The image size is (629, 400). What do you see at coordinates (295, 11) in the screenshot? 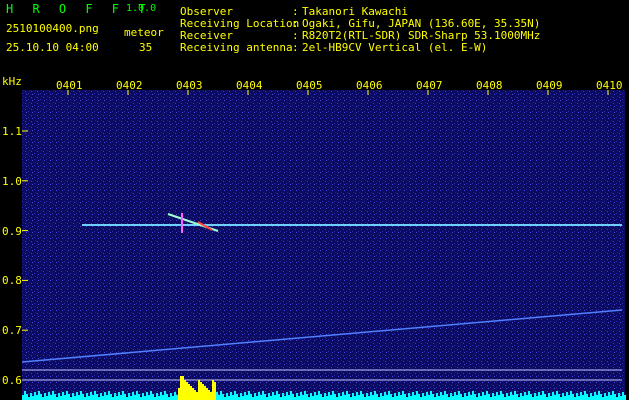
I see `observer-colon: :` at bounding box center [295, 11].